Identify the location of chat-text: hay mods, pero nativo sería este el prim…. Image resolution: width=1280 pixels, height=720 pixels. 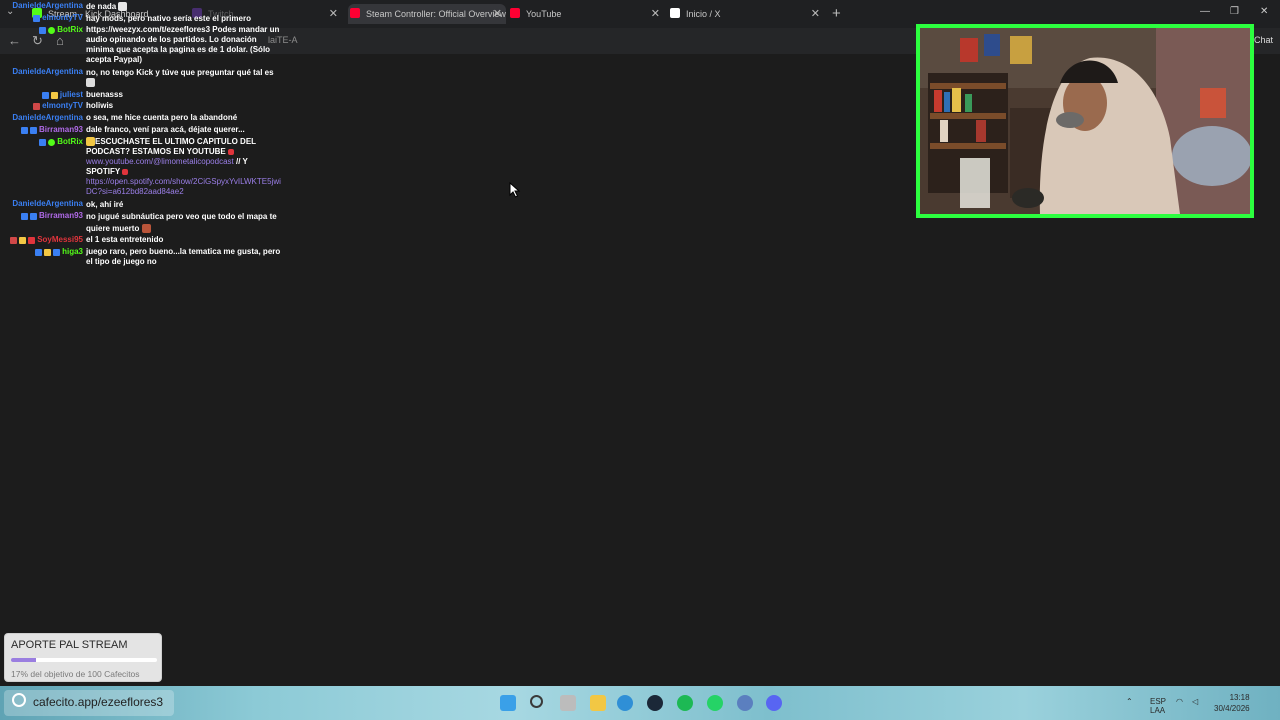
(168, 18).